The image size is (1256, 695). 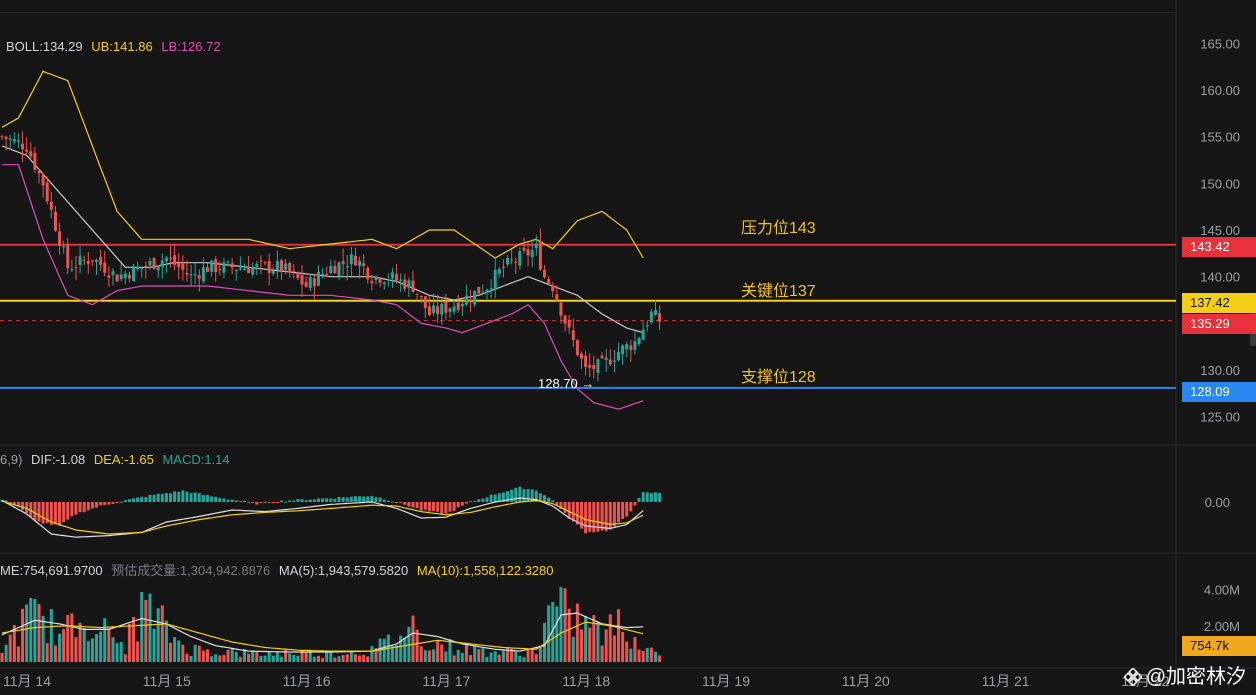 What do you see at coordinates (778, 228) in the screenshot?
I see `resistance-level-label: 压力位143` at bounding box center [778, 228].